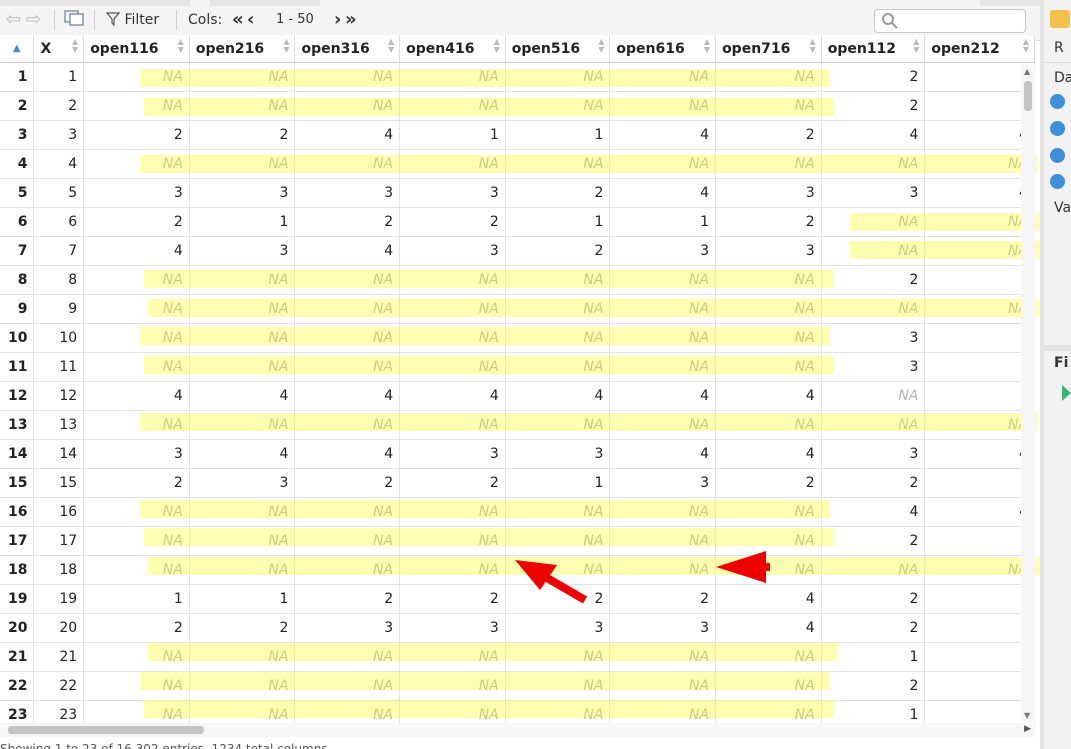  What do you see at coordinates (1028, 393) in the screenshot?
I see `vertical-scrollbar: ▲ ▼` at bounding box center [1028, 393].